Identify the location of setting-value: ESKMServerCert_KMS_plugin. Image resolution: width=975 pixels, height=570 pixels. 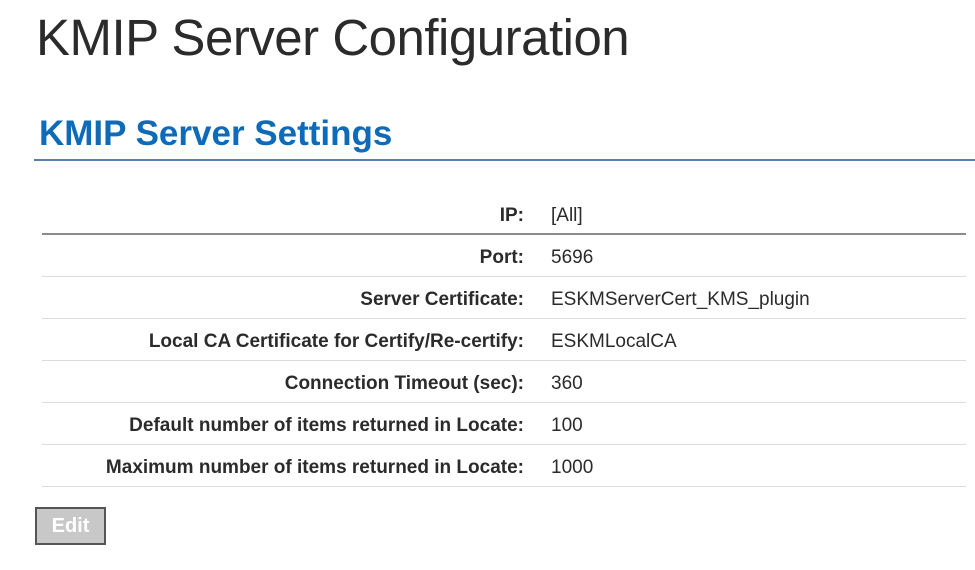
(680, 299).